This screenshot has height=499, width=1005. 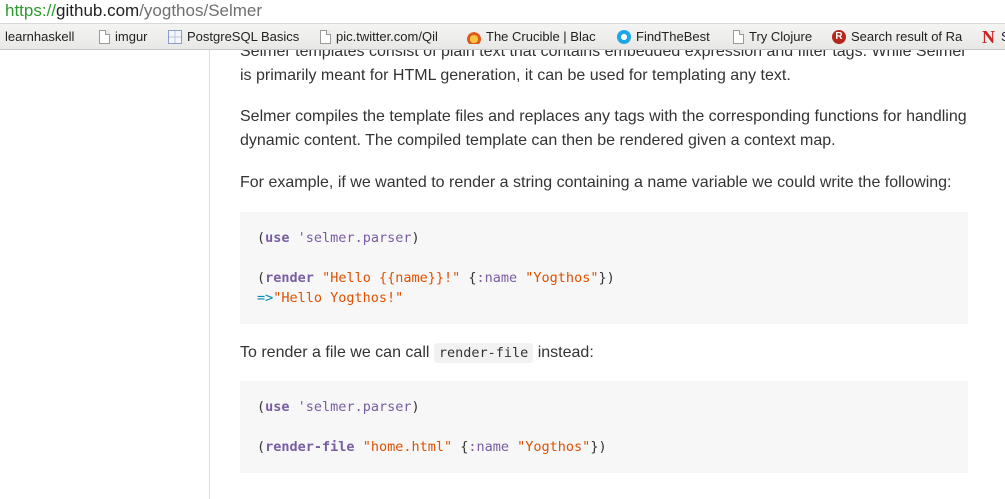 I want to click on bookmark-try-clojure: Try Clojure, so click(x=772, y=37).